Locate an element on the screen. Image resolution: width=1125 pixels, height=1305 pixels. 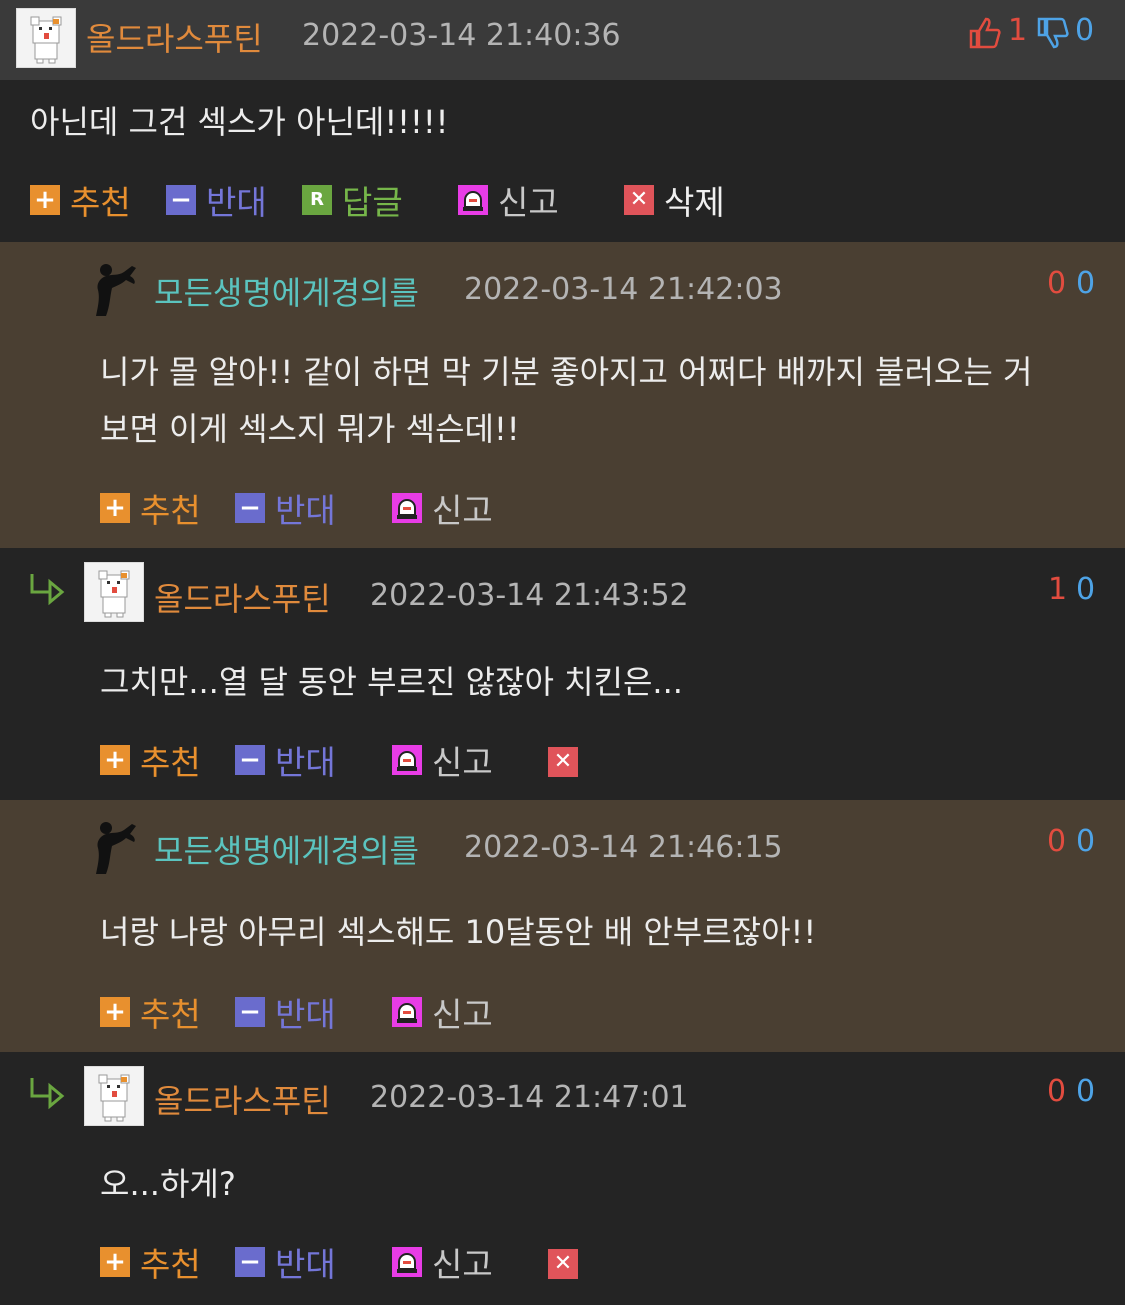
comment-text: 아닌데 그건 섹스가 아닌데!!!!! is located at coordinates (239, 122).